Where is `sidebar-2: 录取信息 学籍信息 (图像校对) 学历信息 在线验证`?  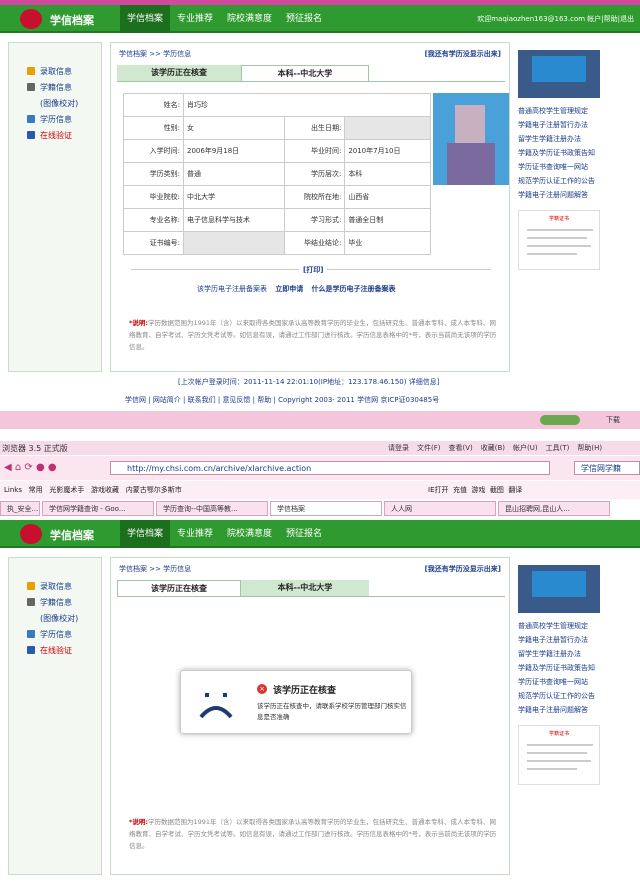 sidebar-2: 录取信息 学籍信息 (图像校对) 学历信息 在线验证 is located at coordinates (55, 716).